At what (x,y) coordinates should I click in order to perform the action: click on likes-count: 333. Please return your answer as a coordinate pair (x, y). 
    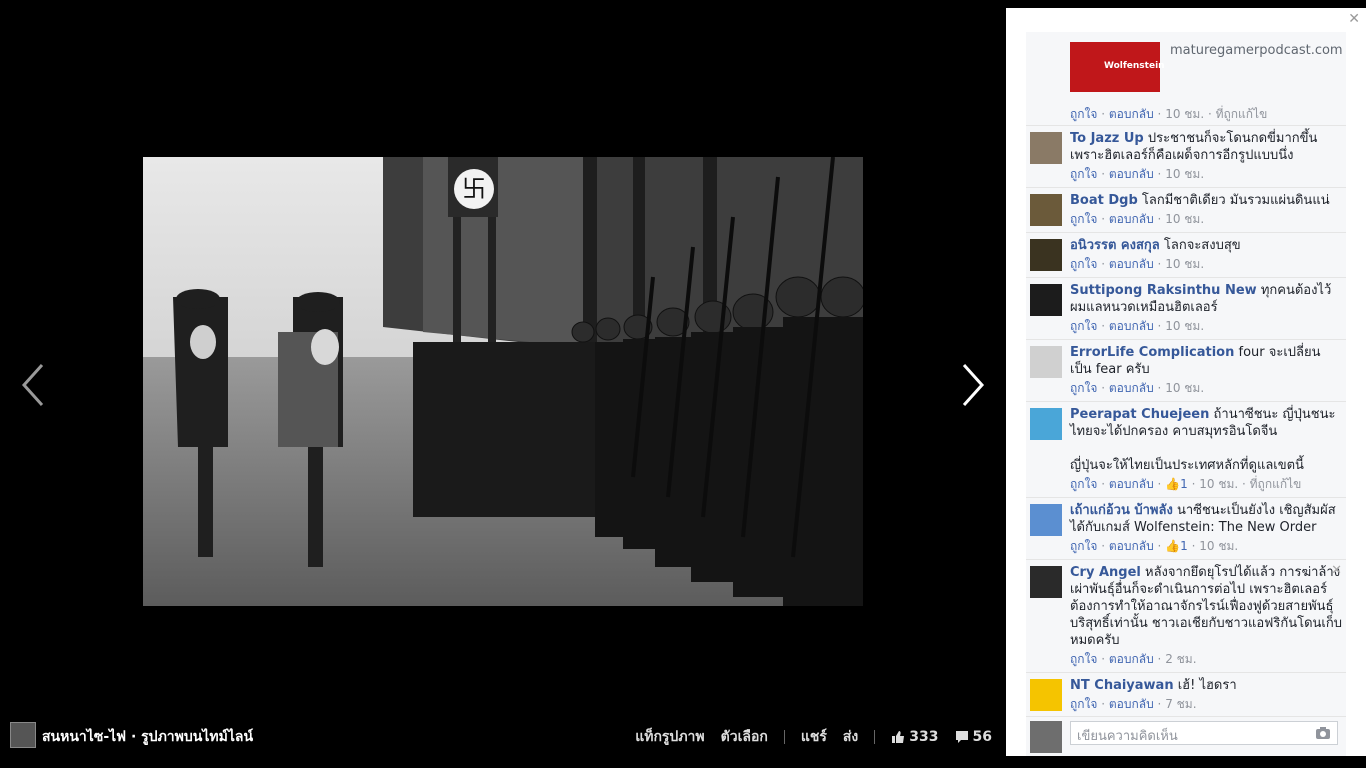
    Looking at the image, I should click on (915, 737).